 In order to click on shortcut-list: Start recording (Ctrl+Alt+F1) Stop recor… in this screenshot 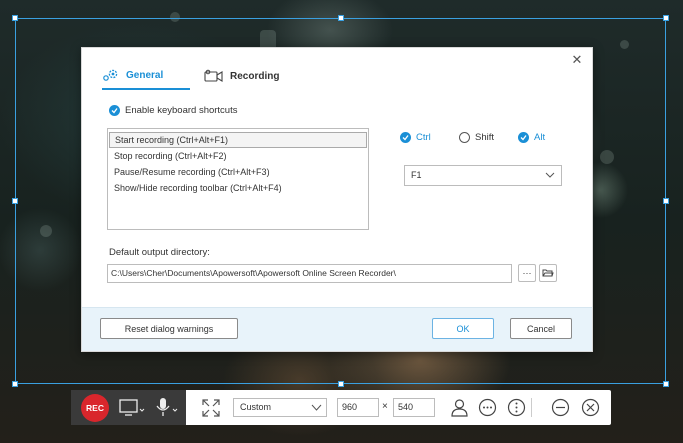, I will do `click(238, 179)`.